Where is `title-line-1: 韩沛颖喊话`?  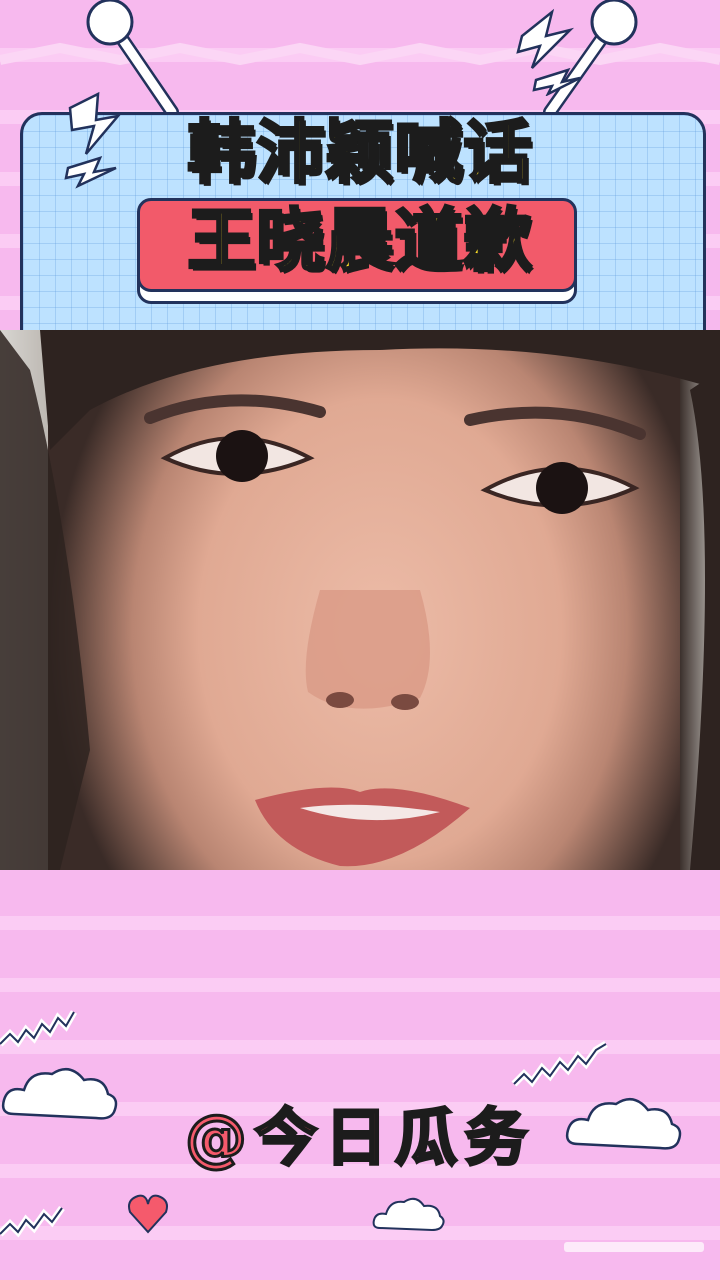
title-line-1: 韩沛颖喊话 is located at coordinates (359, 154).